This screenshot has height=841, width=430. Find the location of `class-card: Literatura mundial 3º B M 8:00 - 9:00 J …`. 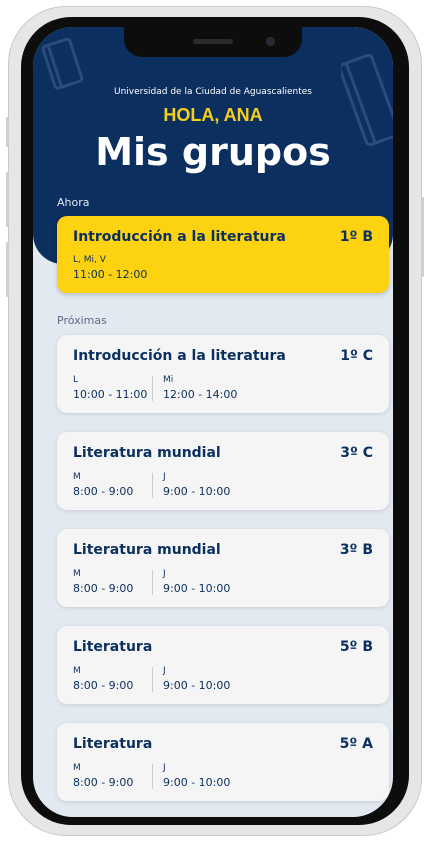

class-card: Literatura mundial 3º B M 8:00 - 9:00 J … is located at coordinates (223, 568).